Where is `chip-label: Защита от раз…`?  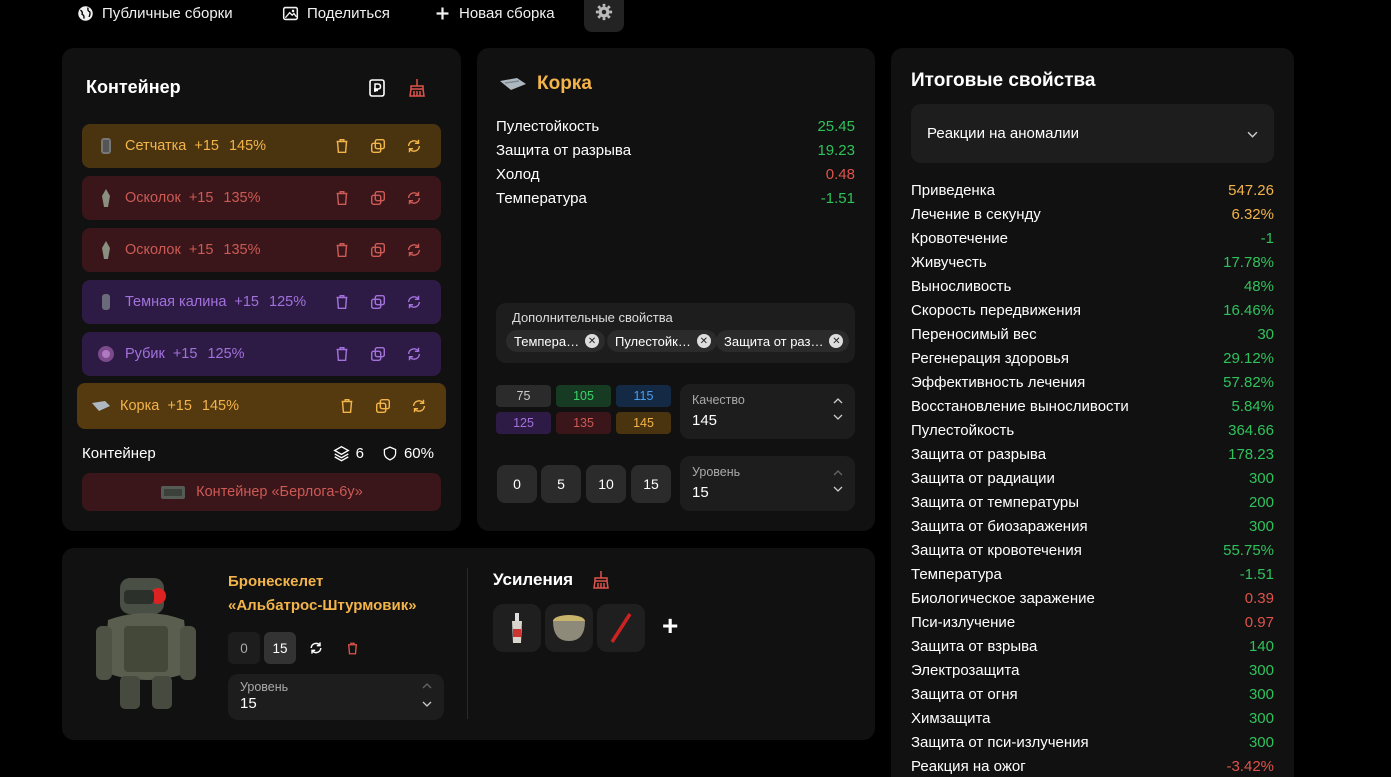
chip-label: Защита от раз… is located at coordinates (774, 341).